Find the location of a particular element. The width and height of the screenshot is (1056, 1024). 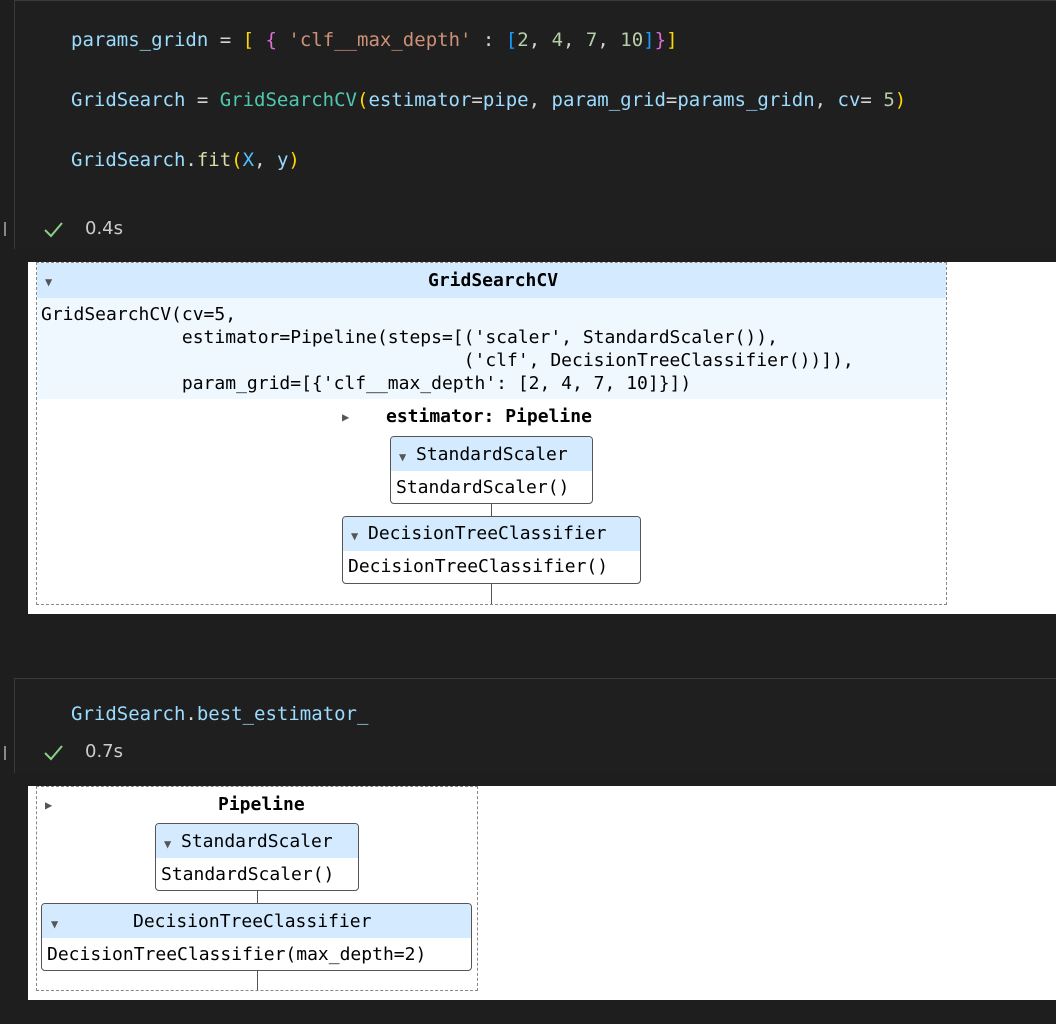

token: 5 is located at coordinates (889, 100).